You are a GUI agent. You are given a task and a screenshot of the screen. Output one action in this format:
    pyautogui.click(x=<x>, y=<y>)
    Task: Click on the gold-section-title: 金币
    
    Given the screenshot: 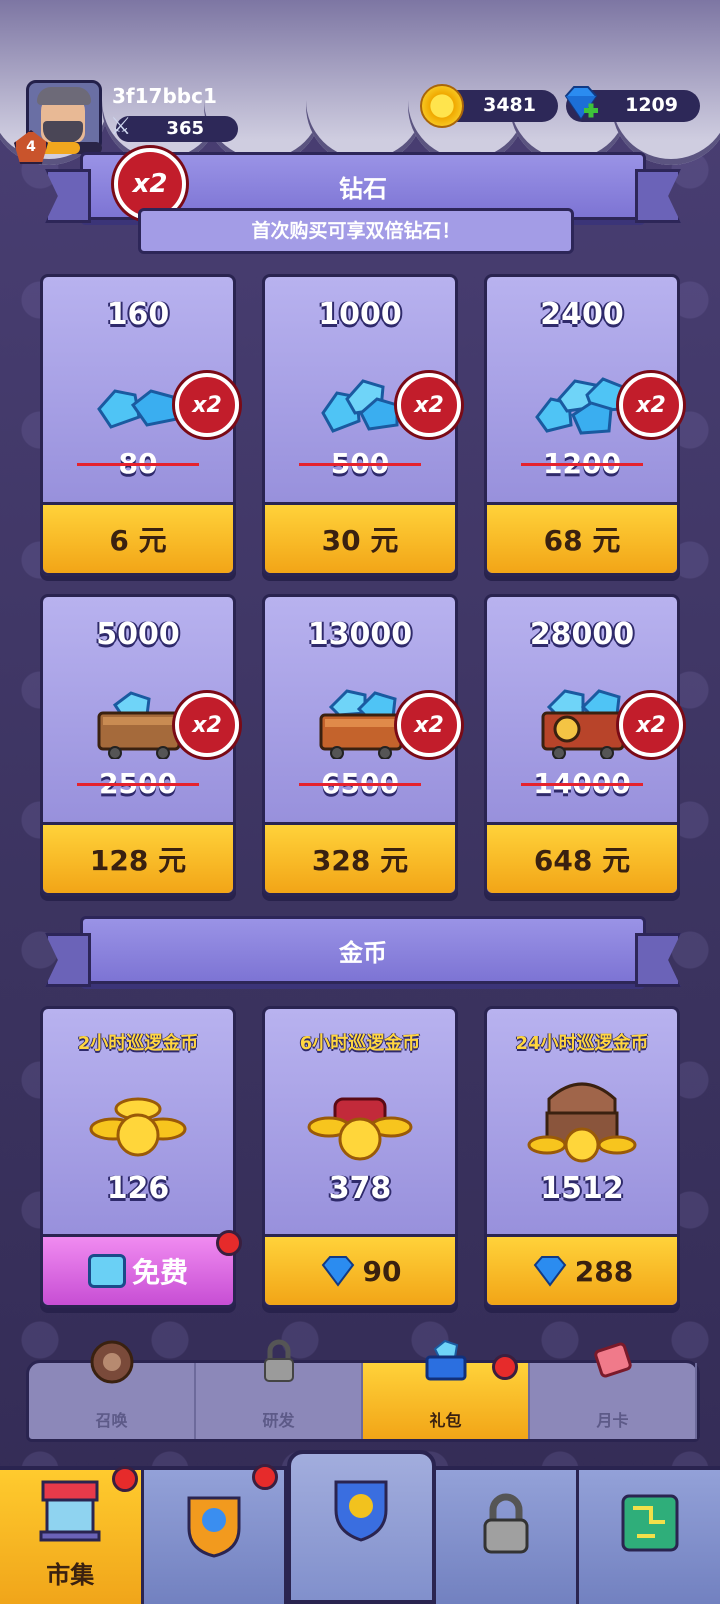 What is the action you would take?
    pyautogui.click(x=363, y=953)
    